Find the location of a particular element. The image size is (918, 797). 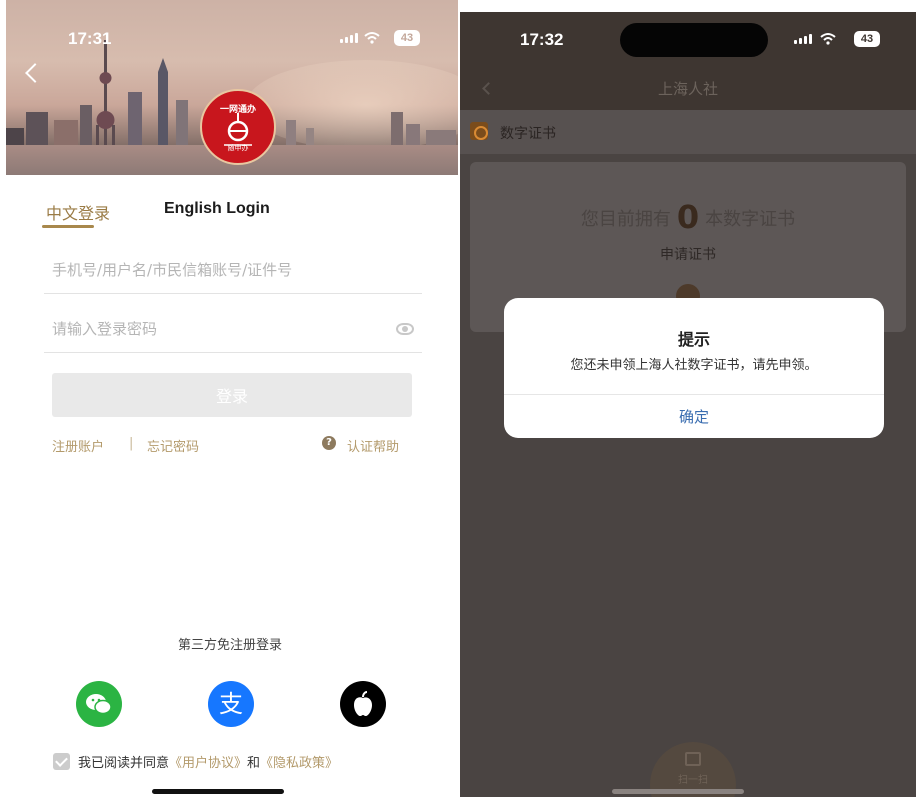

certificate-icon is located at coordinates (479, 131).